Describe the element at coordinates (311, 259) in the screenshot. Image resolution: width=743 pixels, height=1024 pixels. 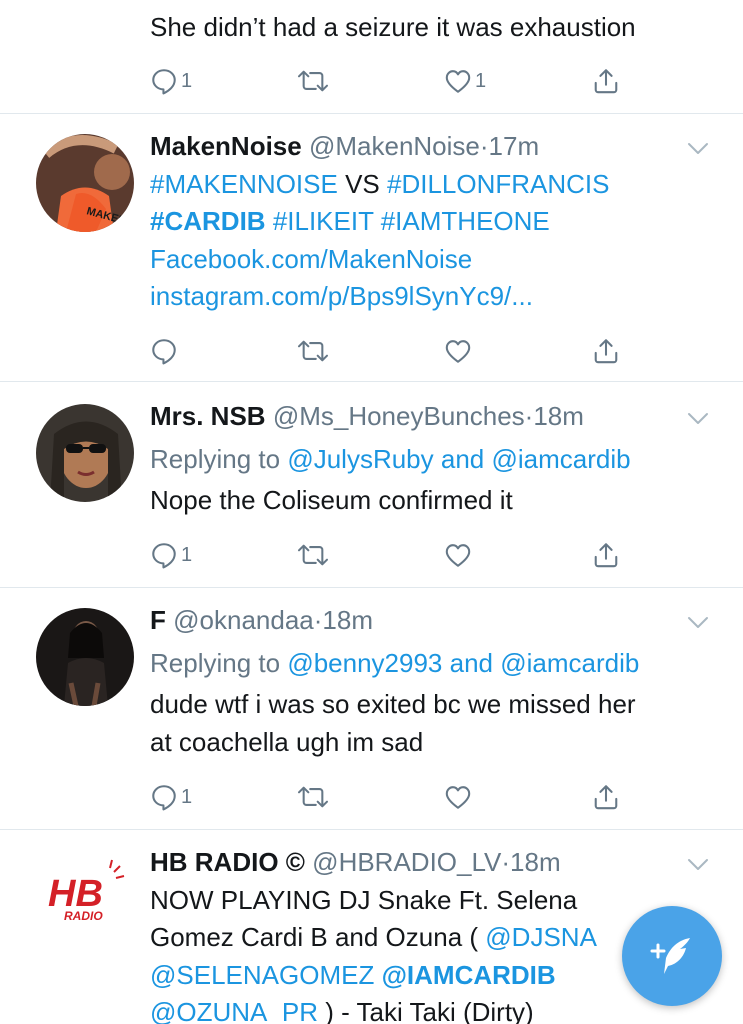
I see `url-link: Facebook.com/MakenNoise` at that location.